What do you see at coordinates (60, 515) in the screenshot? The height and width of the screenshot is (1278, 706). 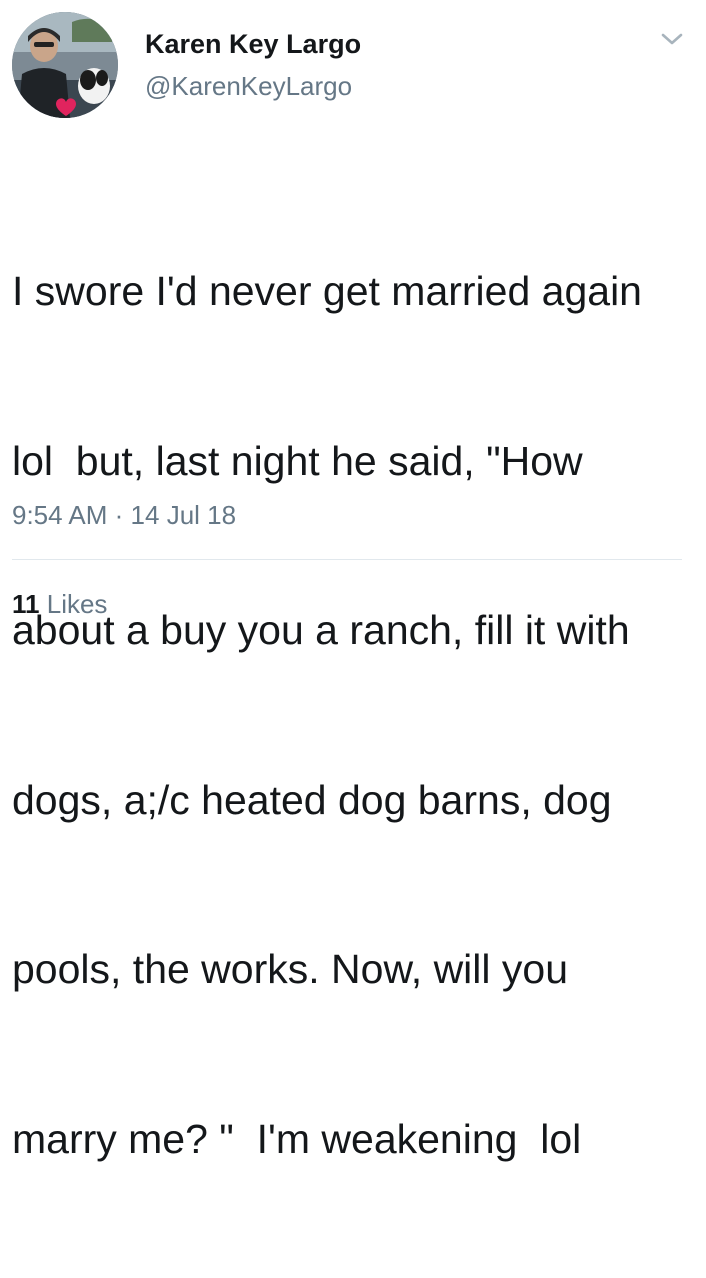 I see `tweet-time: 9:54 AM` at bounding box center [60, 515].